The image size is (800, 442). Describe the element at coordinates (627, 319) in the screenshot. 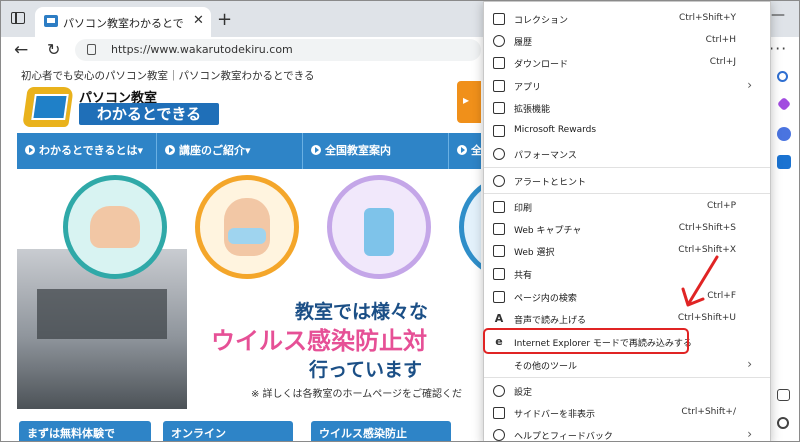

I see `menu-item-read-aloud: A 音声で読み上げる Ctrl+Shift+U` at that location.